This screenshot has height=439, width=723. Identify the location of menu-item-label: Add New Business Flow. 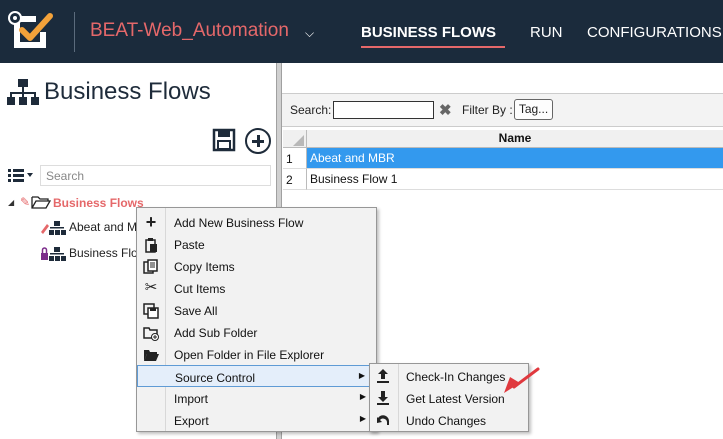
(239, 223).